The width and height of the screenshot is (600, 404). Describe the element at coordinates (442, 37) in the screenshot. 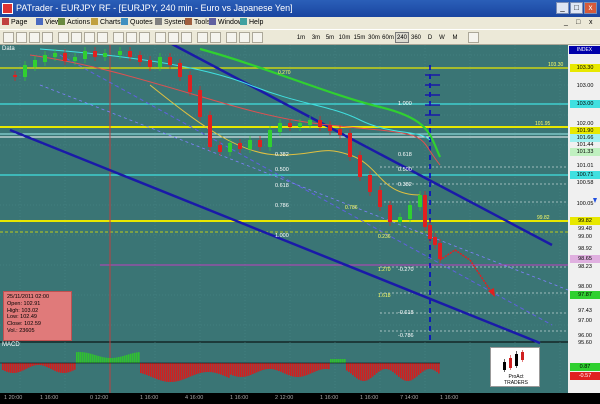

I see `tf-weekly: W` at that location.